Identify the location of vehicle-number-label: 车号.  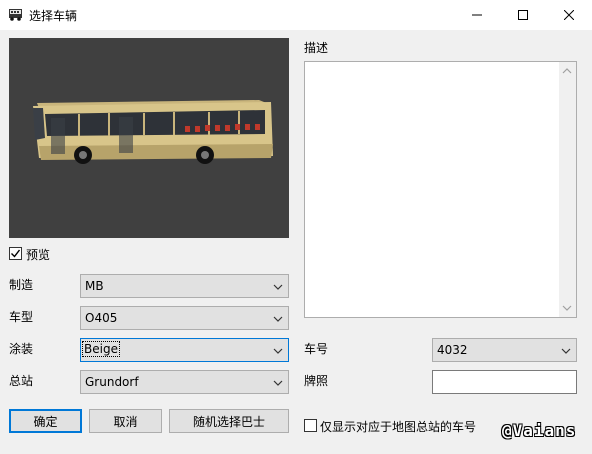
(316, 349).